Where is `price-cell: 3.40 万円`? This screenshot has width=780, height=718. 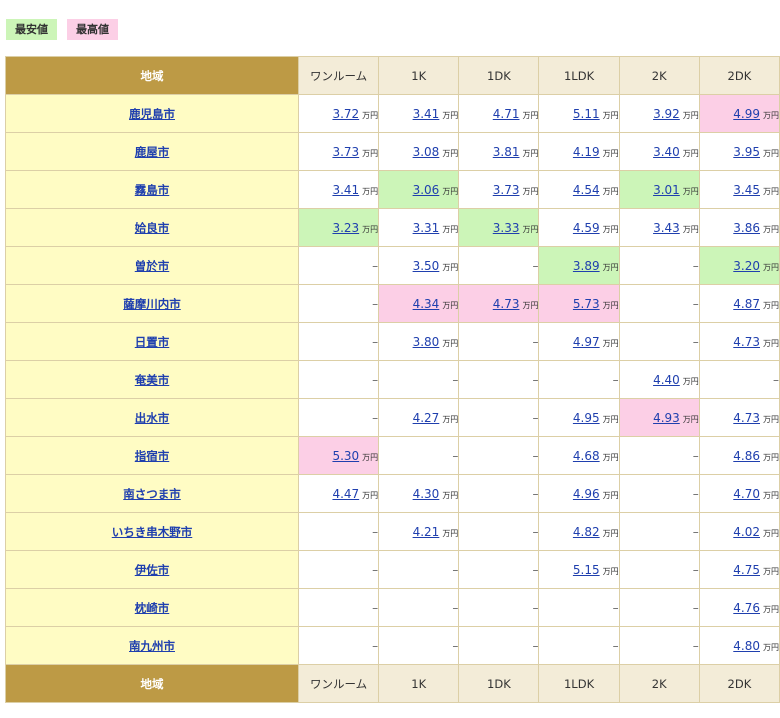 price-cell: 3.40 万円 is located at coordinates (659, 151).